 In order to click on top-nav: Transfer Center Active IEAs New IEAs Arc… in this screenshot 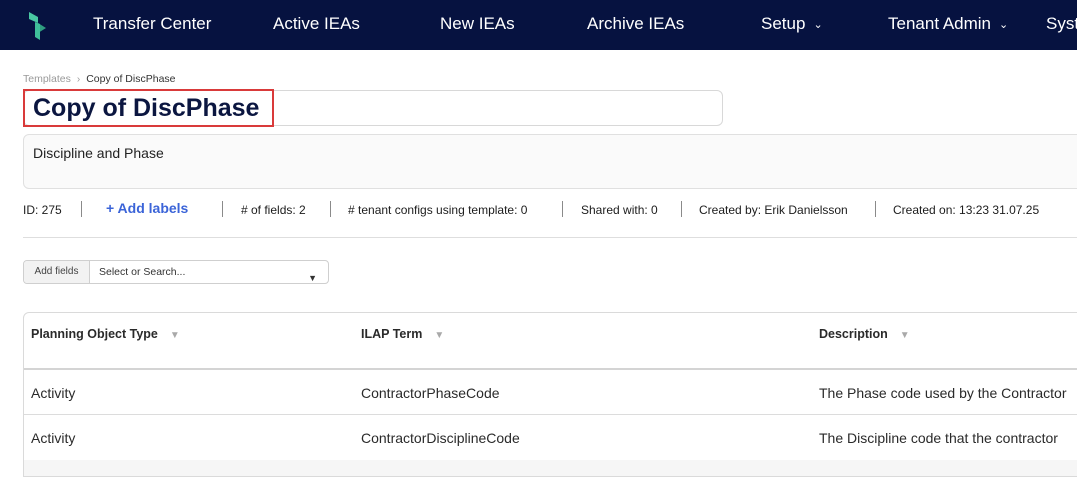, I will do `click(538, 25)`.